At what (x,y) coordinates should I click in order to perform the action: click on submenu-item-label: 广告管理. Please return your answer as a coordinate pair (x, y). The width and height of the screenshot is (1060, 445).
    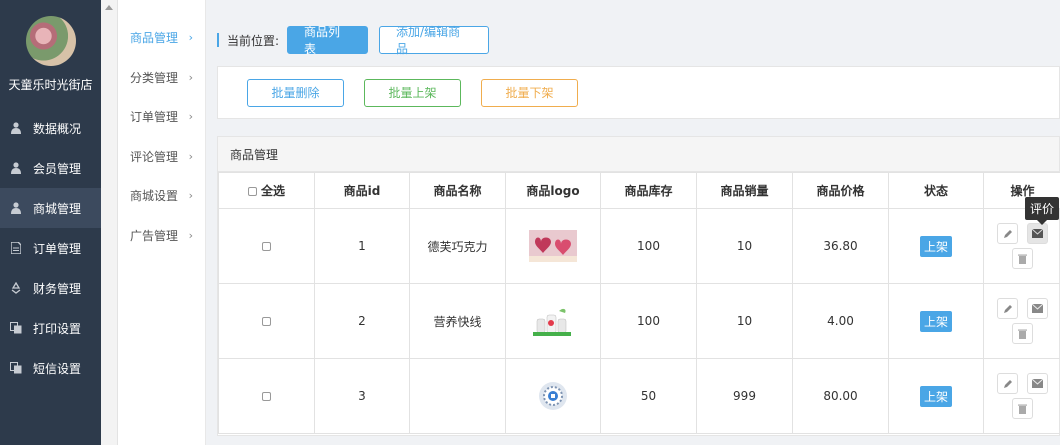
    Looking at the image, I should click on (154, 235).